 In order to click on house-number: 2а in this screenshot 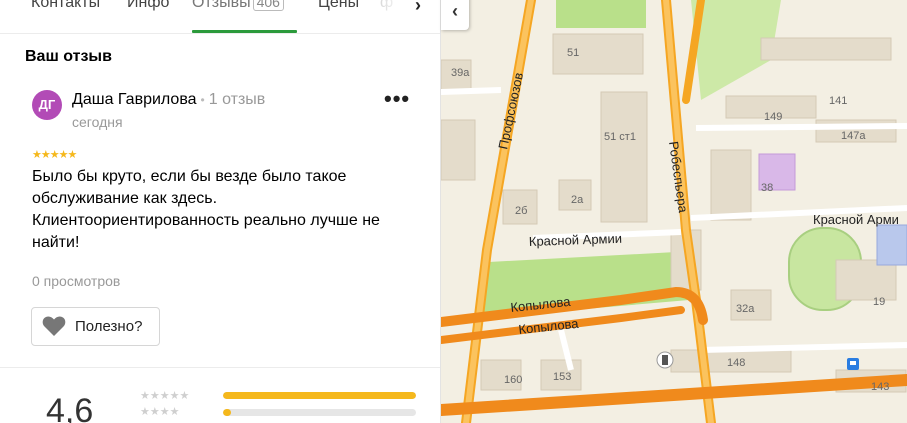, I will do `click(577, 200)`.